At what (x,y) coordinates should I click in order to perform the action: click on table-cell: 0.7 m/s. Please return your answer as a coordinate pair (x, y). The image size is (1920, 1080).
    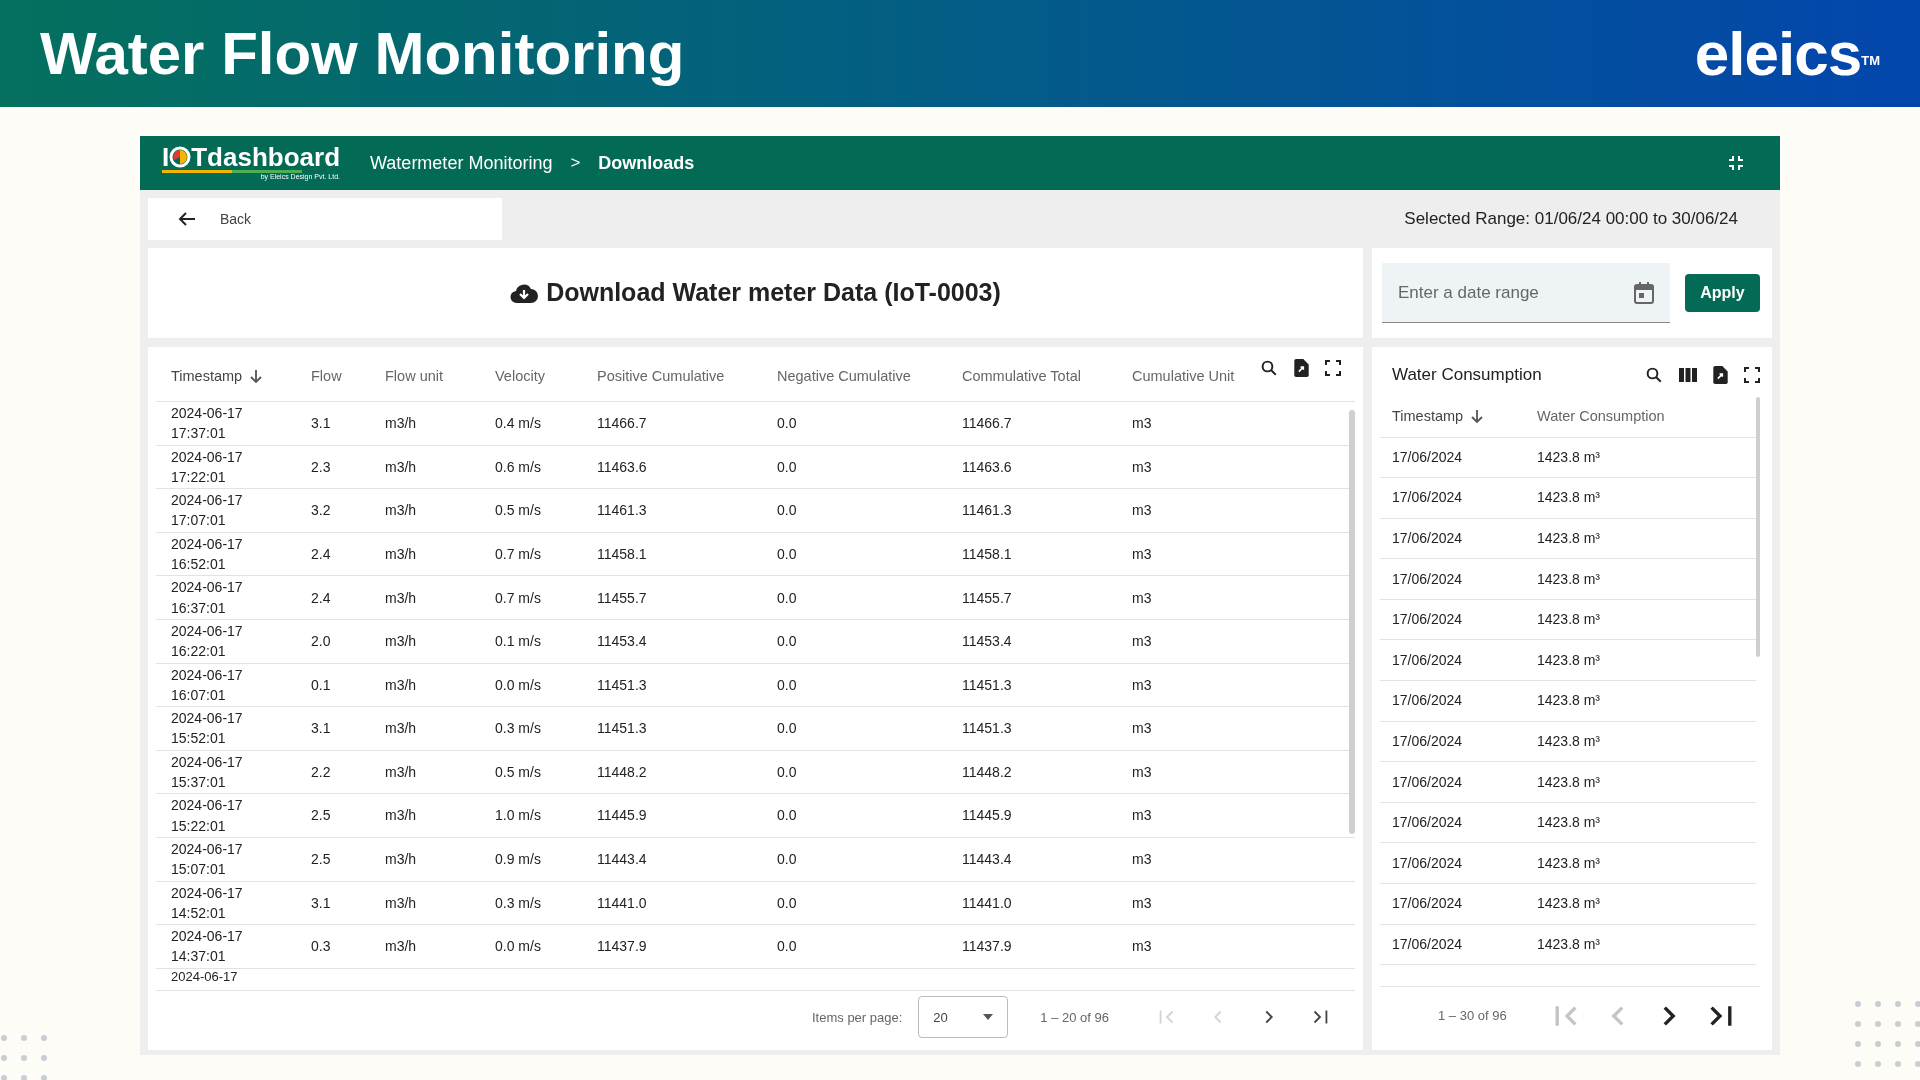
    Looking at the image, I should click on (518, 553).